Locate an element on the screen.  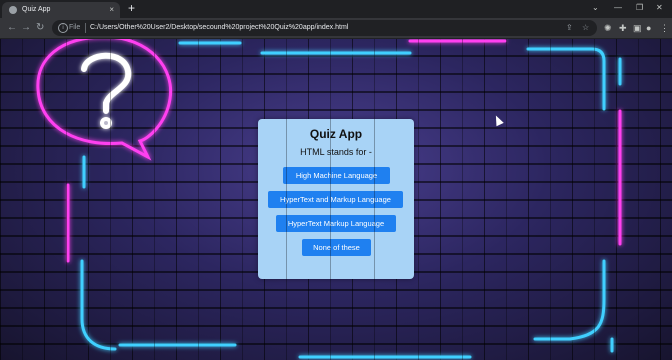
option-button-1: High Machine Language is located at coordinates (336, 175).